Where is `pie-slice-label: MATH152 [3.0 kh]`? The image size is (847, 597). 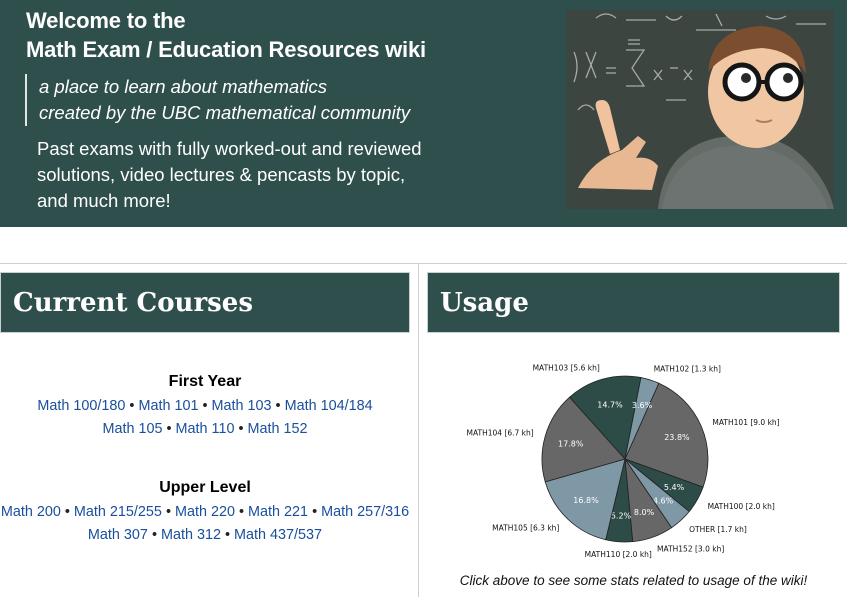
pie-slice-label: MATH152 [3.0 kh] is located at coordinates (690, 548).